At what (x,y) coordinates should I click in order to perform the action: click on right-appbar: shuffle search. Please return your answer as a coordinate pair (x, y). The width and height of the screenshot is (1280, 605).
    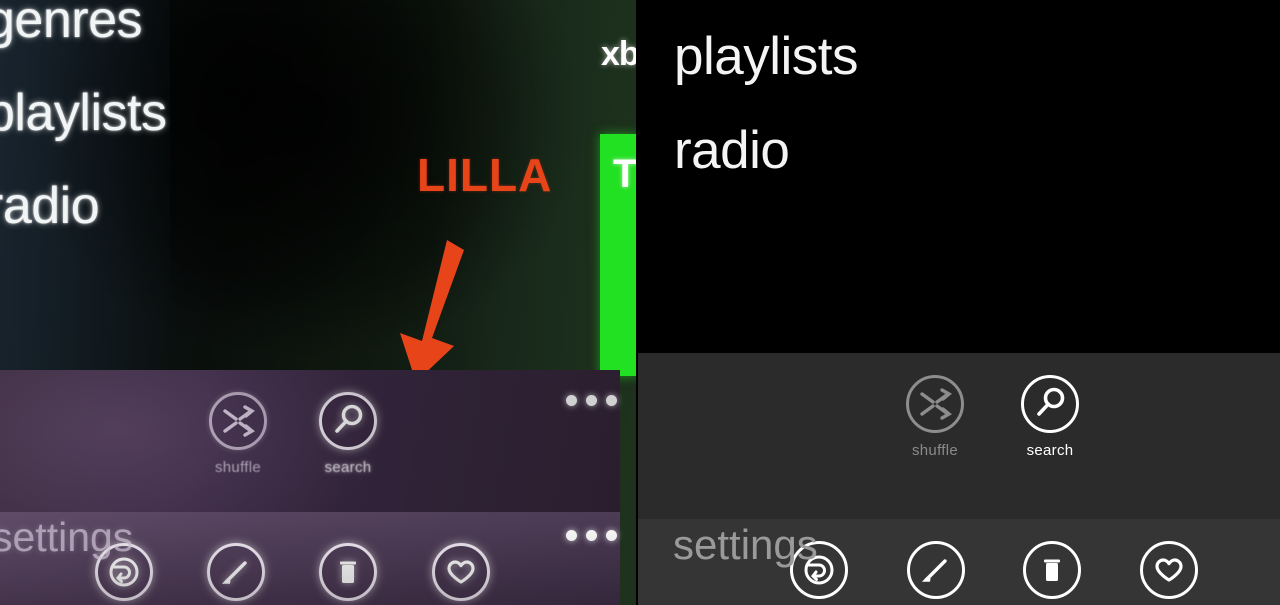
    Looking at the image, I should click on (959, 436).